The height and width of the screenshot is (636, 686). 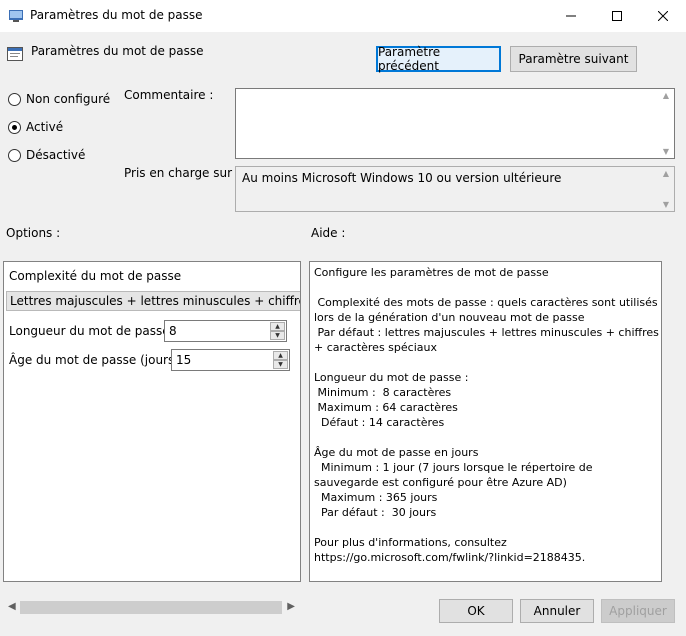 I want to click on window-title: Paramètres du mot de passe, so click(x=116, y=15).